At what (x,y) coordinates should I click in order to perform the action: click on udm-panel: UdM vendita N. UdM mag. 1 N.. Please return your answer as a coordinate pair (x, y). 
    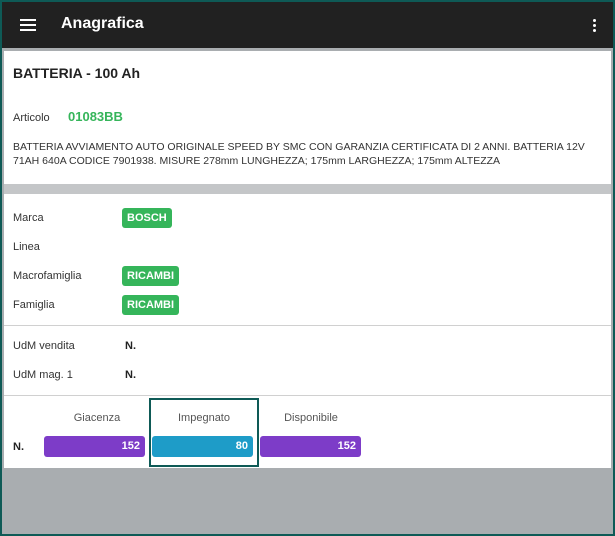
    Looking at the image, I should click on (307, 360).